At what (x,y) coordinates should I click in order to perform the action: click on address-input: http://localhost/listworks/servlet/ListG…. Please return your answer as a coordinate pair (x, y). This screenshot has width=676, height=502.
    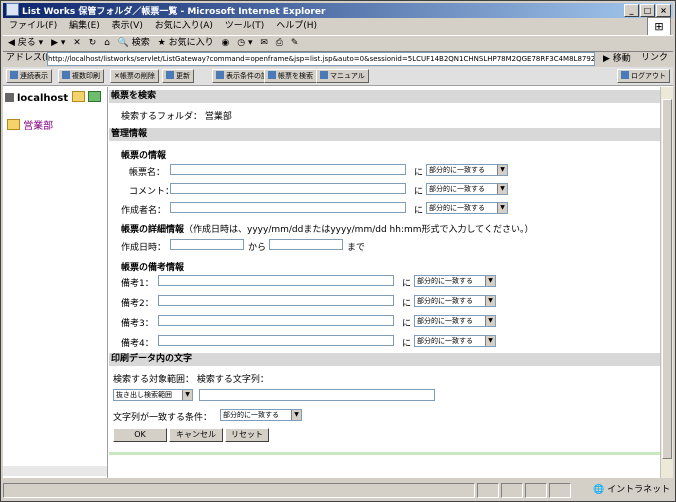
    Looking at the image, I should click on (321, 59).